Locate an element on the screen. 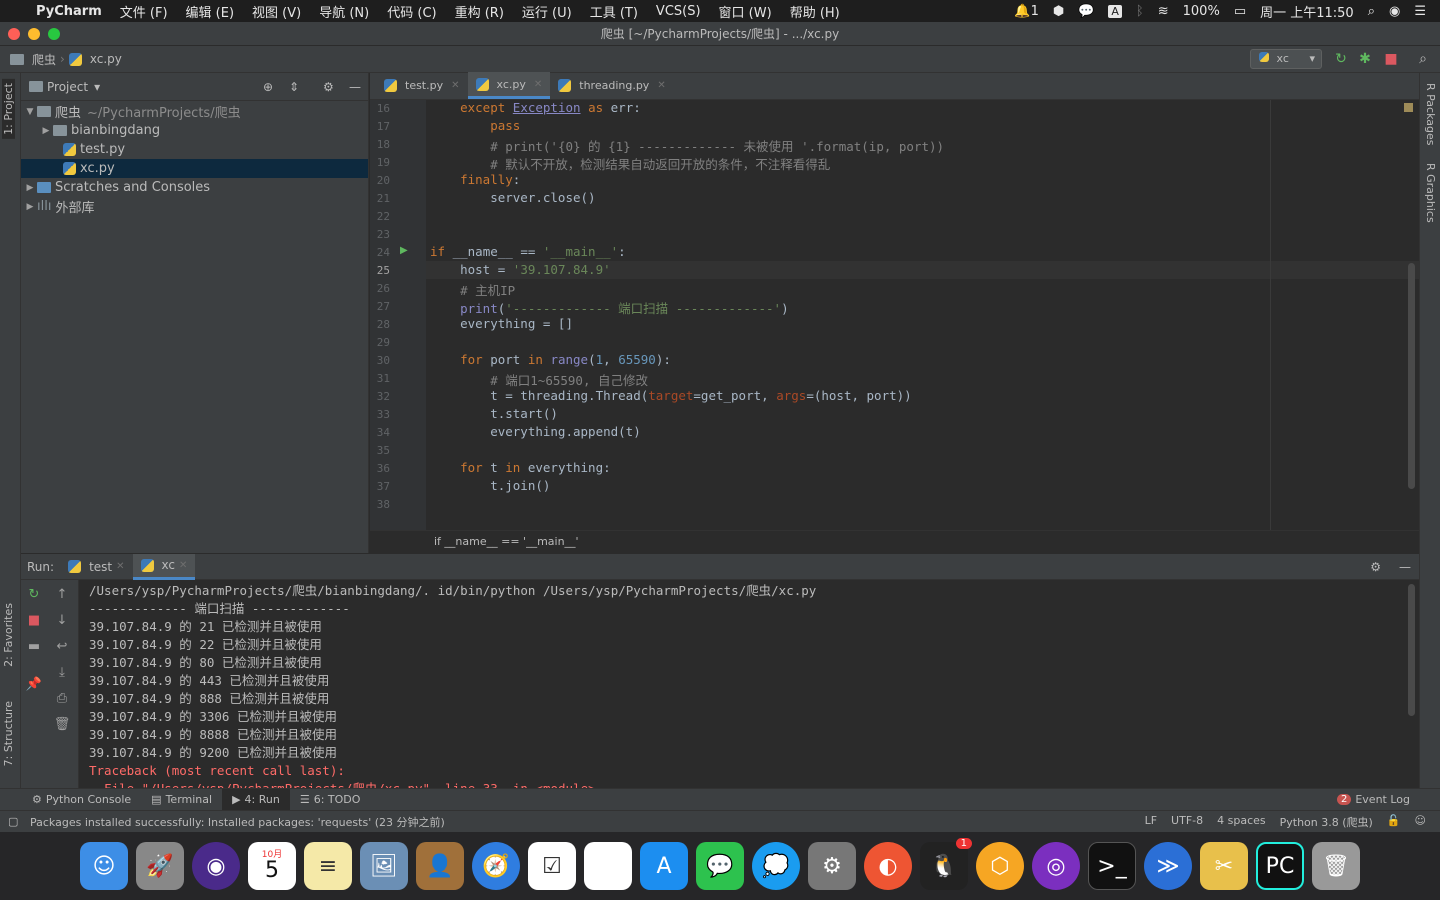 This screenshot has height=900, width=1440. qq-icon: 🐧 1 is located at coordinates (946, 864).